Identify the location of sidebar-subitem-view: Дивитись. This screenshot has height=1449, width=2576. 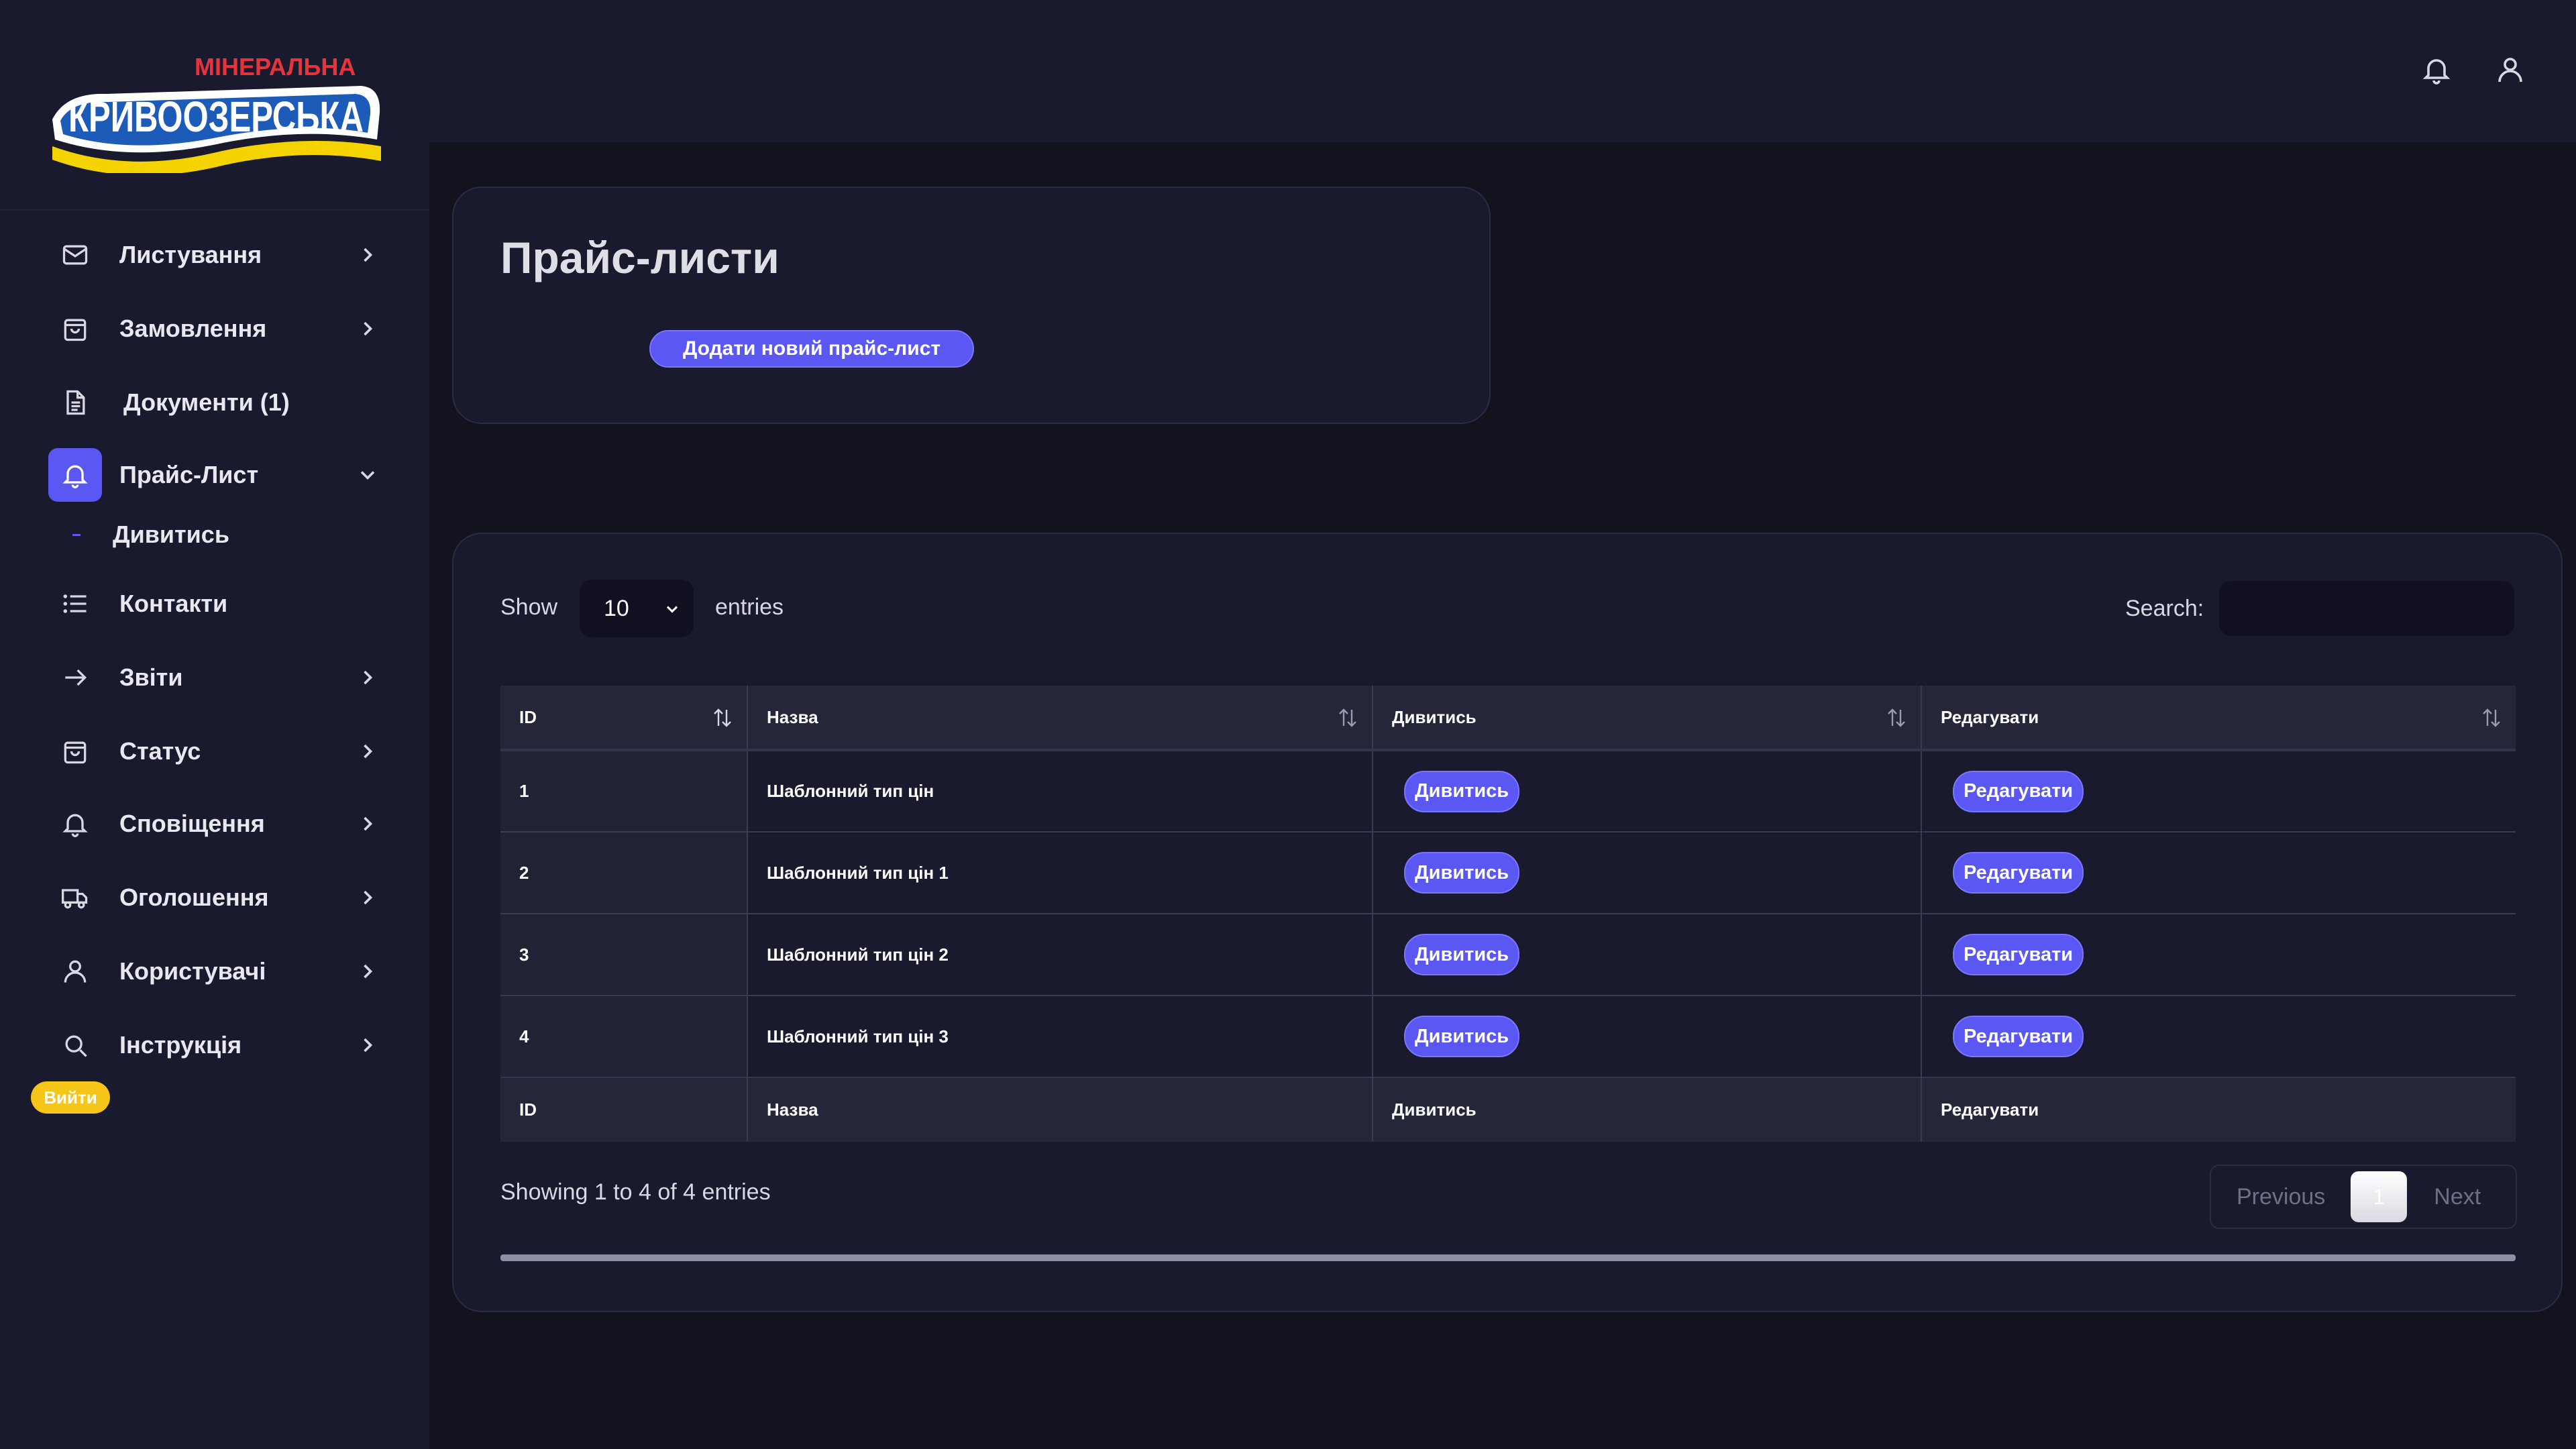
(150, 535).